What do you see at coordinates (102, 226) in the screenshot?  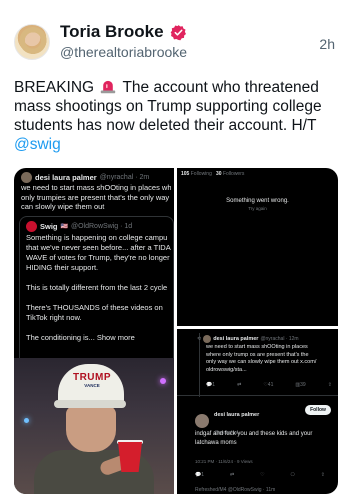 I see `embedded-author-handle: @OldRowSwig · 1d` at bounding box center [102, 226].